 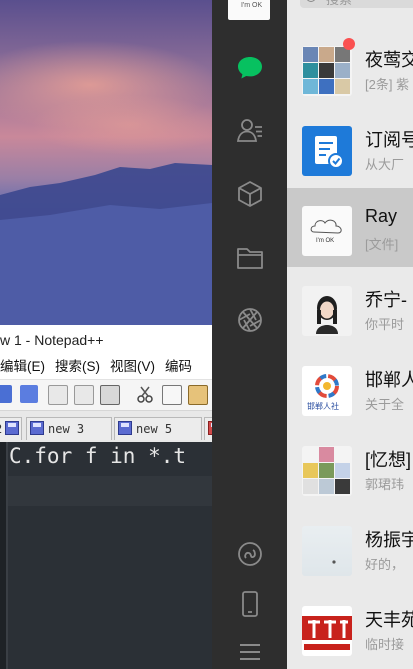 What do you see at coordinates (389, 60) in the screenshot?
I see `chat-name: 夜莺交` at bounding box center [389, 60].